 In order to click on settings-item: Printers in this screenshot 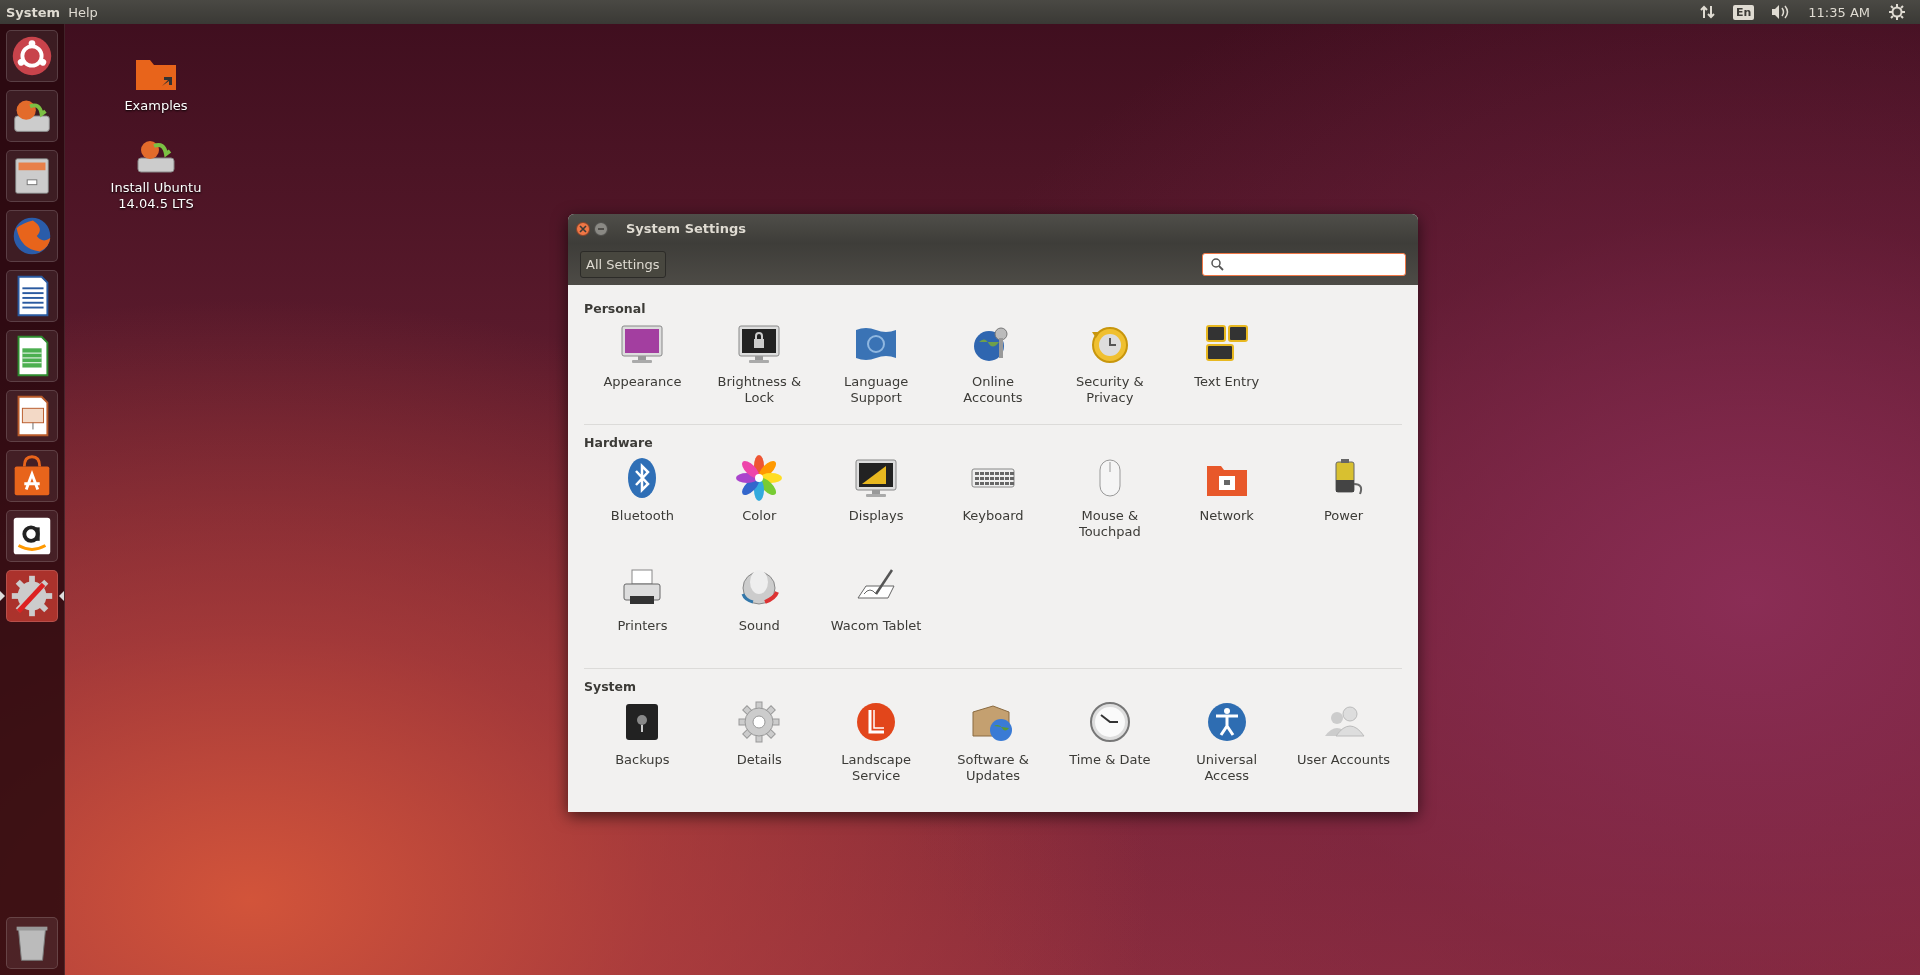, I will do `click(642, 611)`.